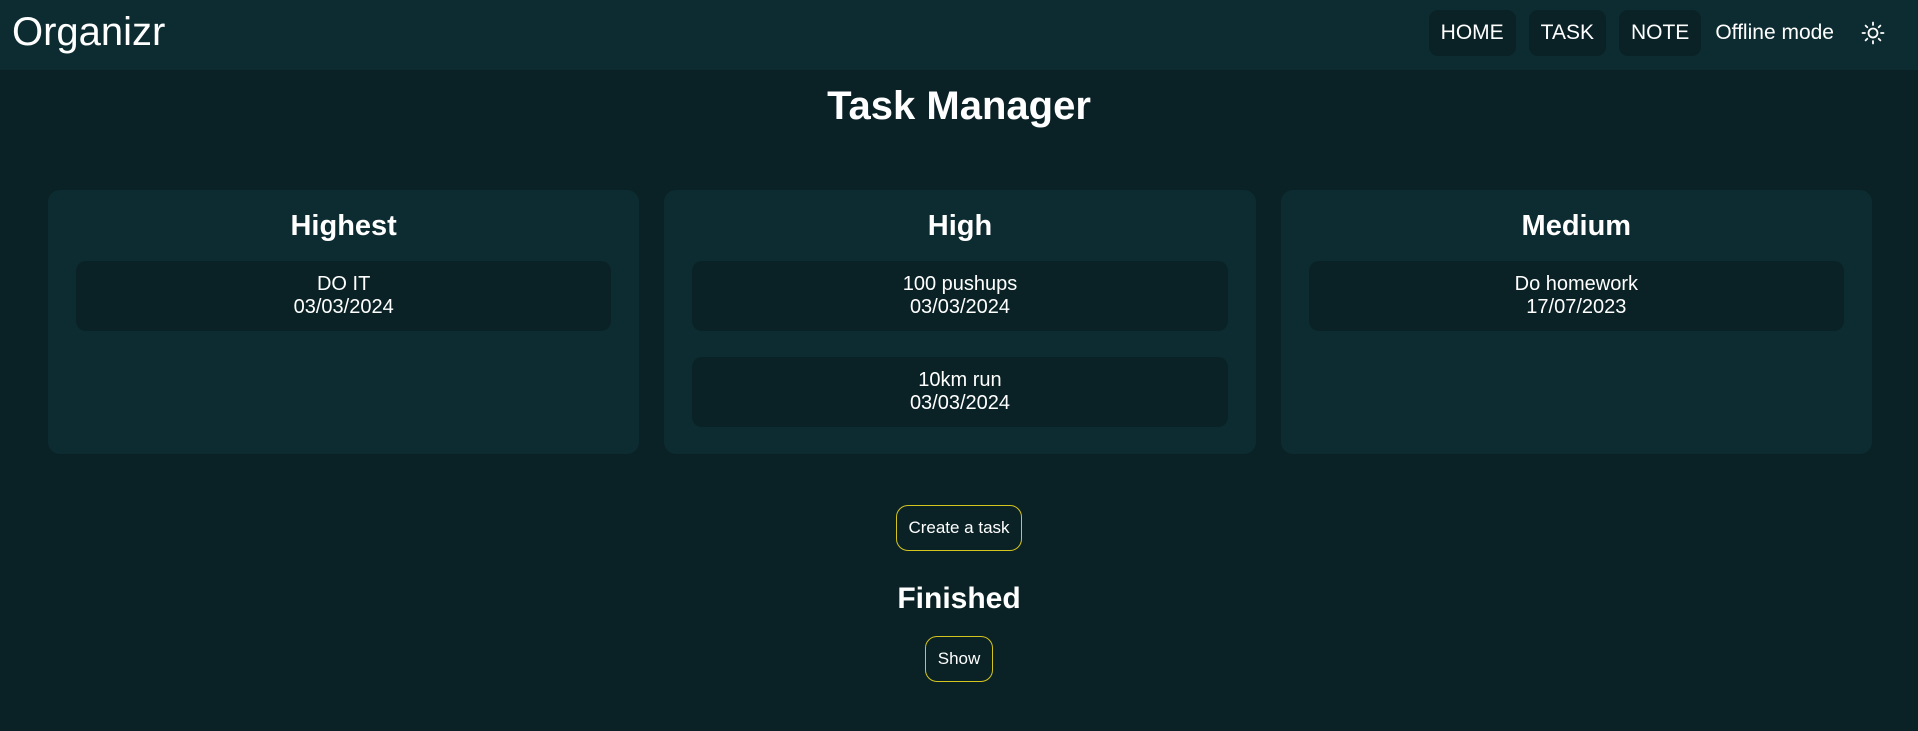  I want to click on sun-icon, so click(1873, 33).